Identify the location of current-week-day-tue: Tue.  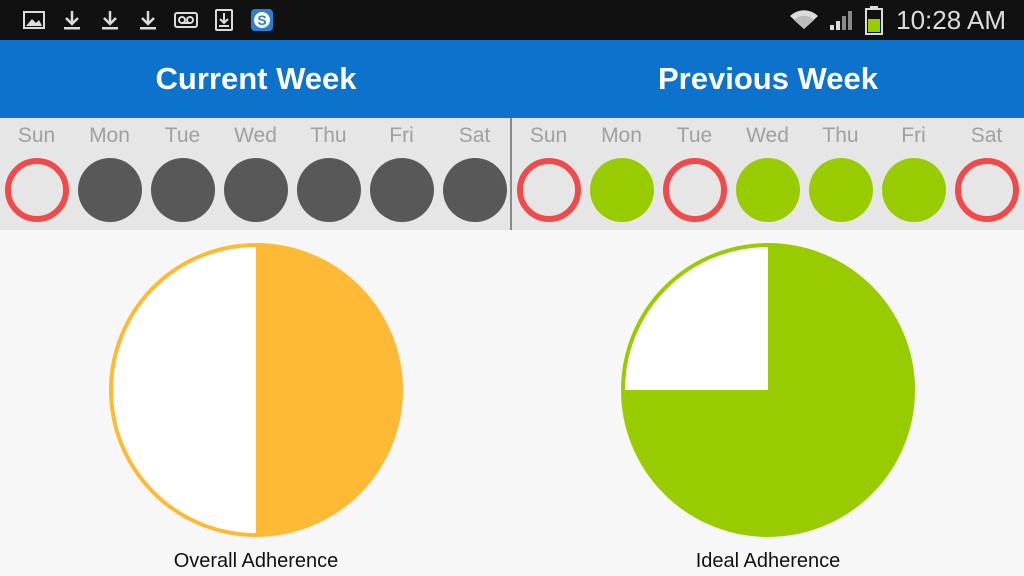
(182, 174).